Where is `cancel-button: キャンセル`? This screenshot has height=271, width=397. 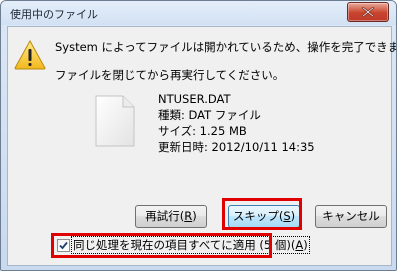
cancel-button: キャンセル is located at coordinates (351, 216).